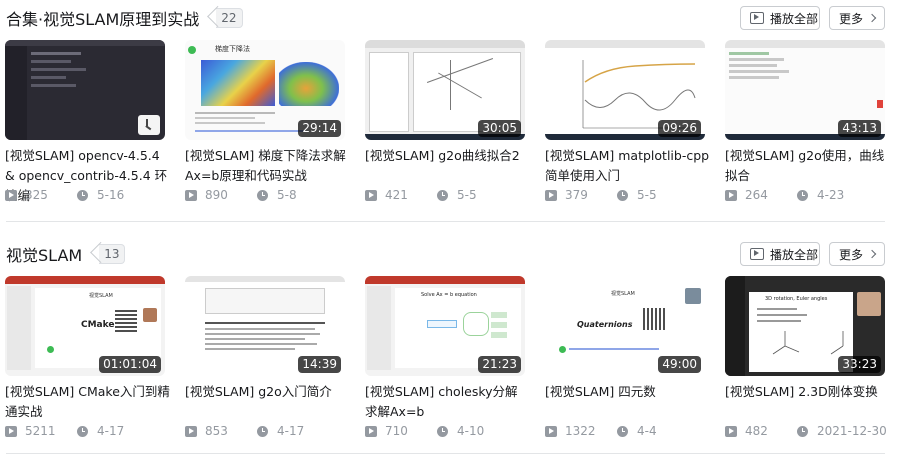 Image resolution: width=904 pixels, height=459 pixels. I want to click on video-thumbnail: 视觉SLAM CMake 01:01:04, so click(85, 326).